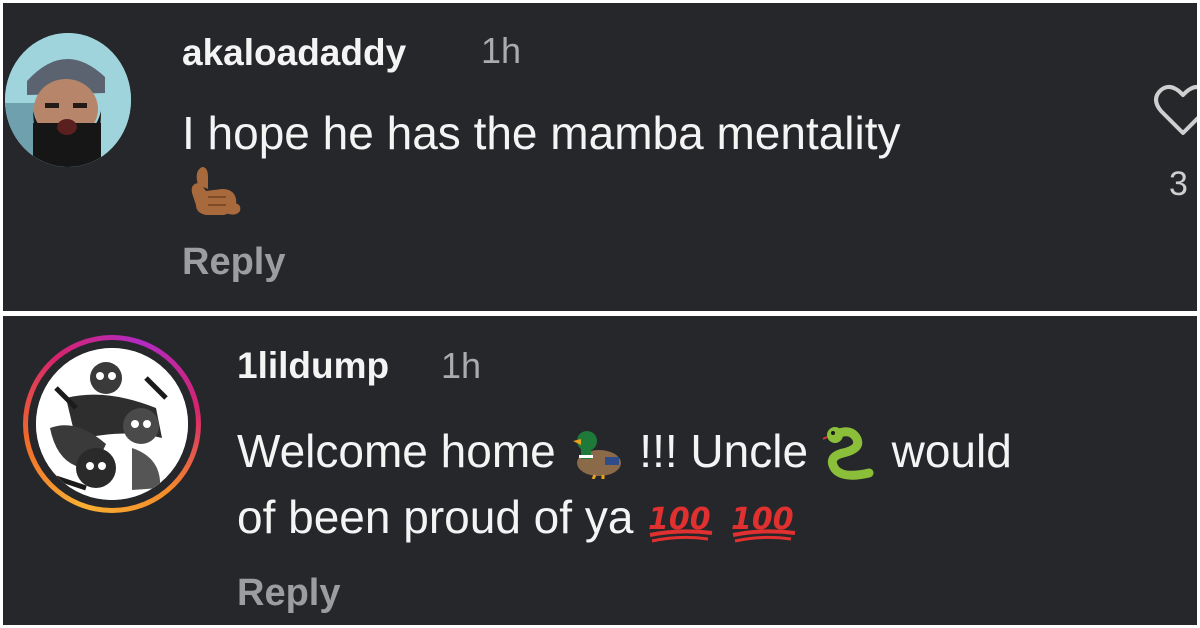 Image resolution: width=1200 pixels, height=628 pixels. What do you see at coordinates (541, 133) in the screenshot?
I see `comment-text: I hope he has the mamba mentality` at bounding box center [541, 133].